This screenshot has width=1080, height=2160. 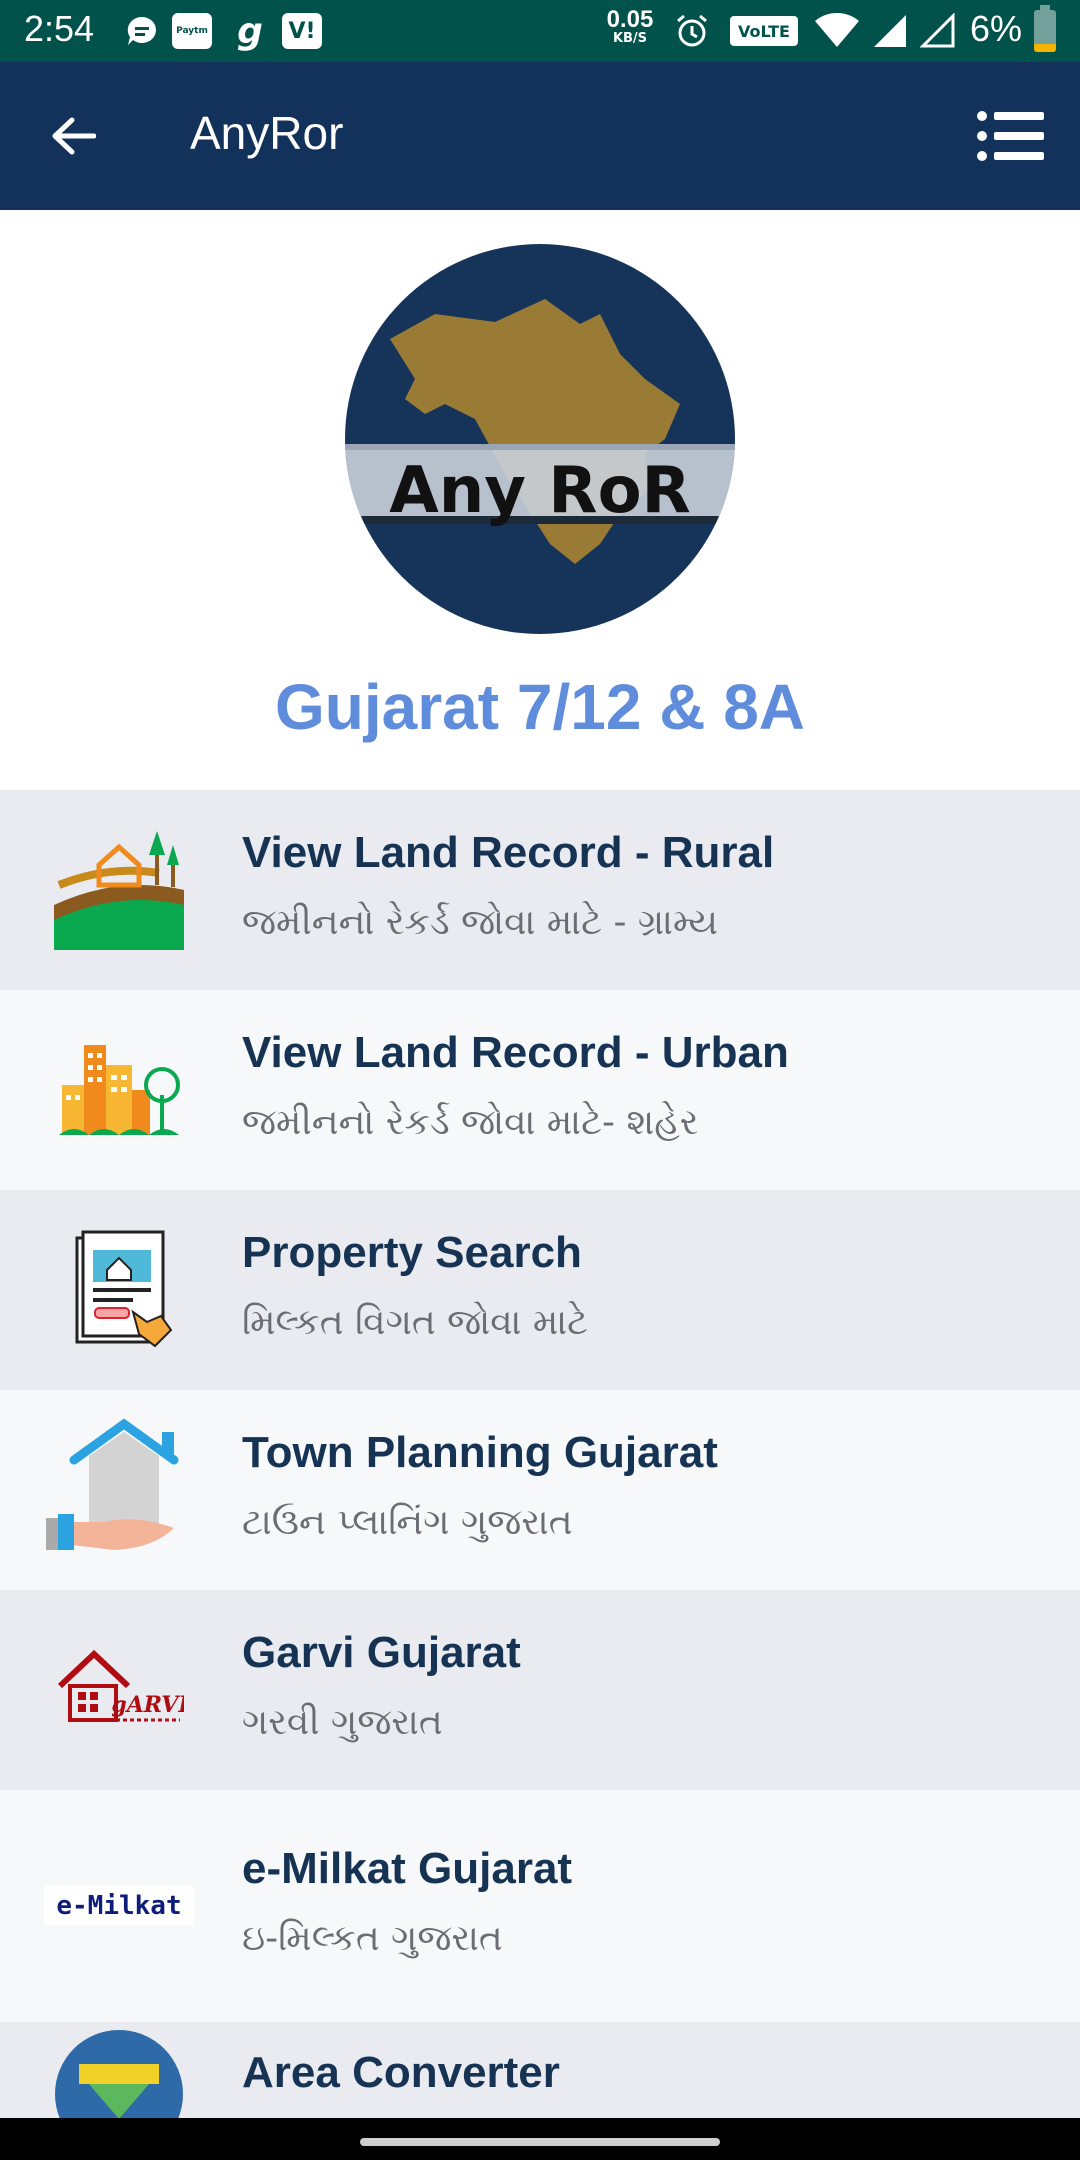 What do you see at coordinates (407, 1868) in the screenshot?
I see `item-title: e-Milkat Gujarat` at bounding box center [407, 1868].